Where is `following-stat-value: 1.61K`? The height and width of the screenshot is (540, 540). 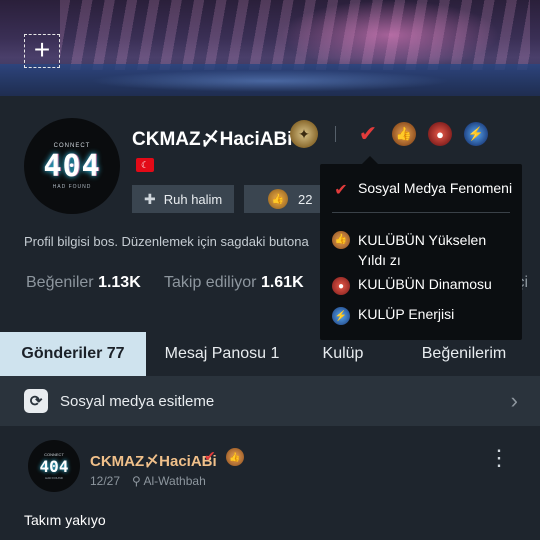 following-stat-value: 1.61K is located at coordinates (282, 282).